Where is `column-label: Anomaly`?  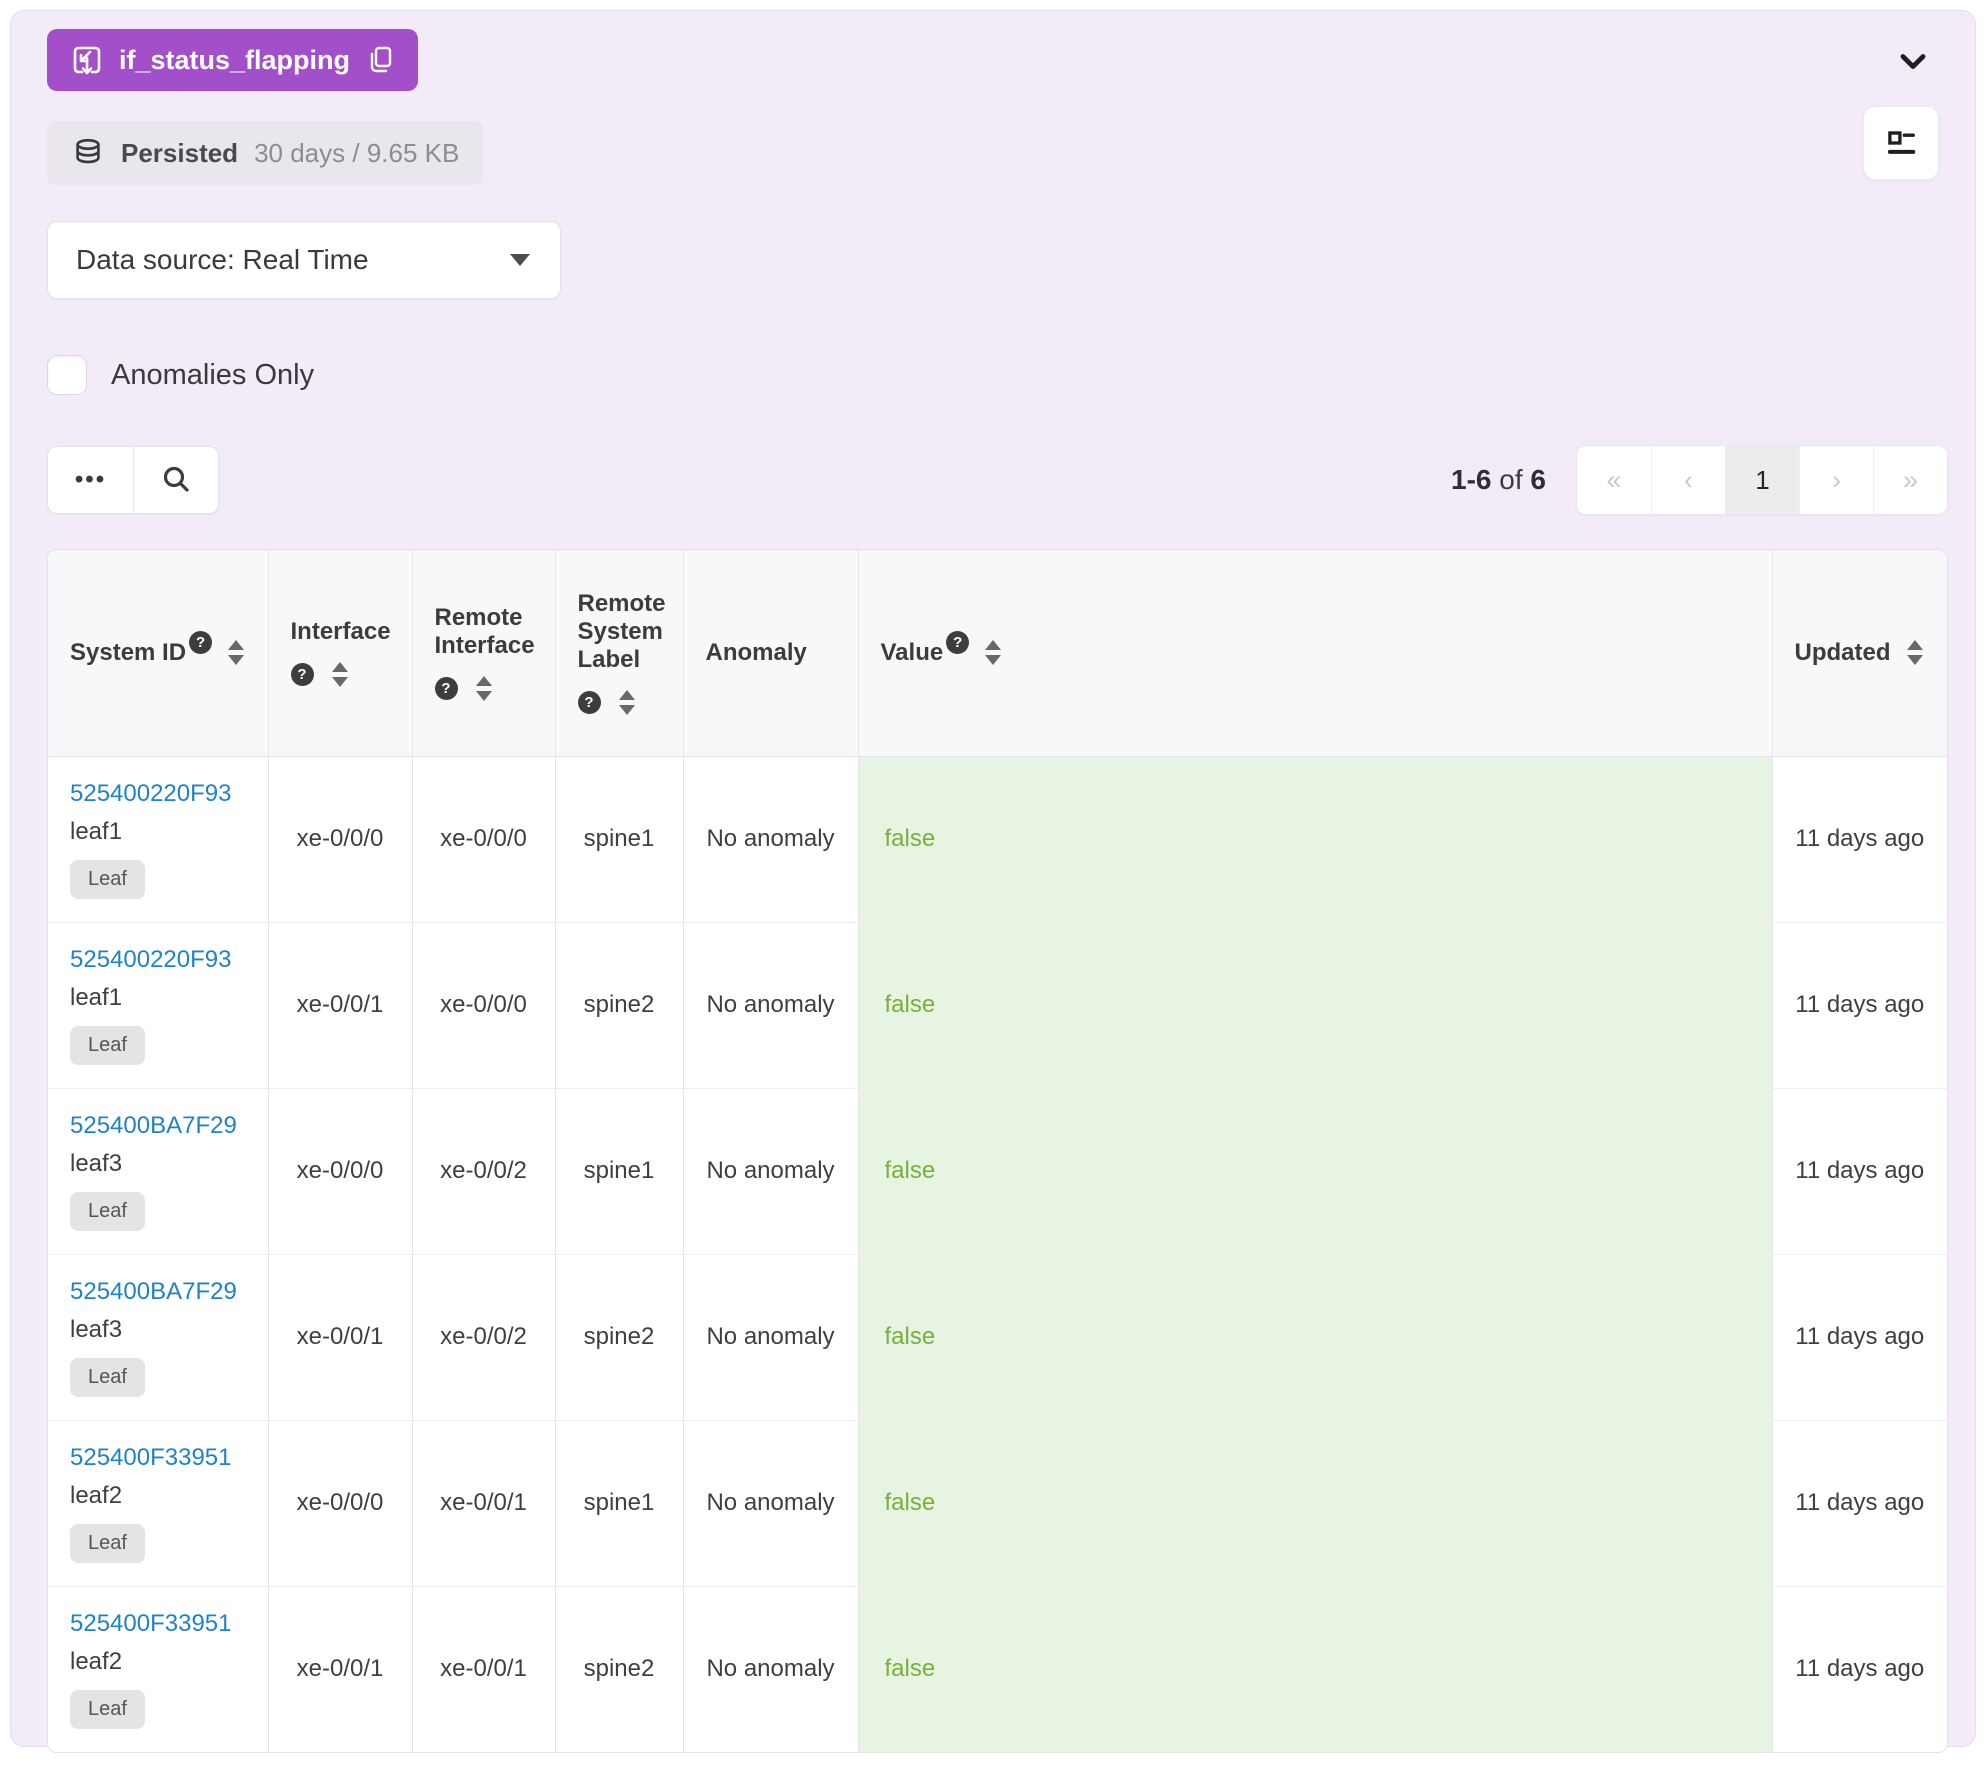
column-label: Anomaly is located at coordinates (756, 652).